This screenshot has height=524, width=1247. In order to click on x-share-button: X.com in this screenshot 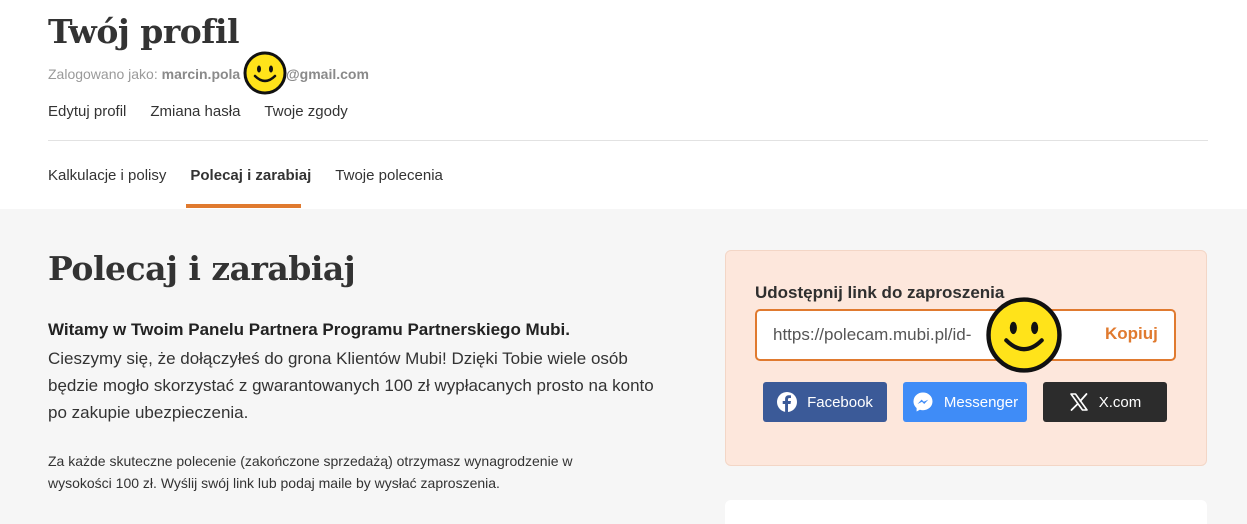, I will do `click(1105, 402)`.